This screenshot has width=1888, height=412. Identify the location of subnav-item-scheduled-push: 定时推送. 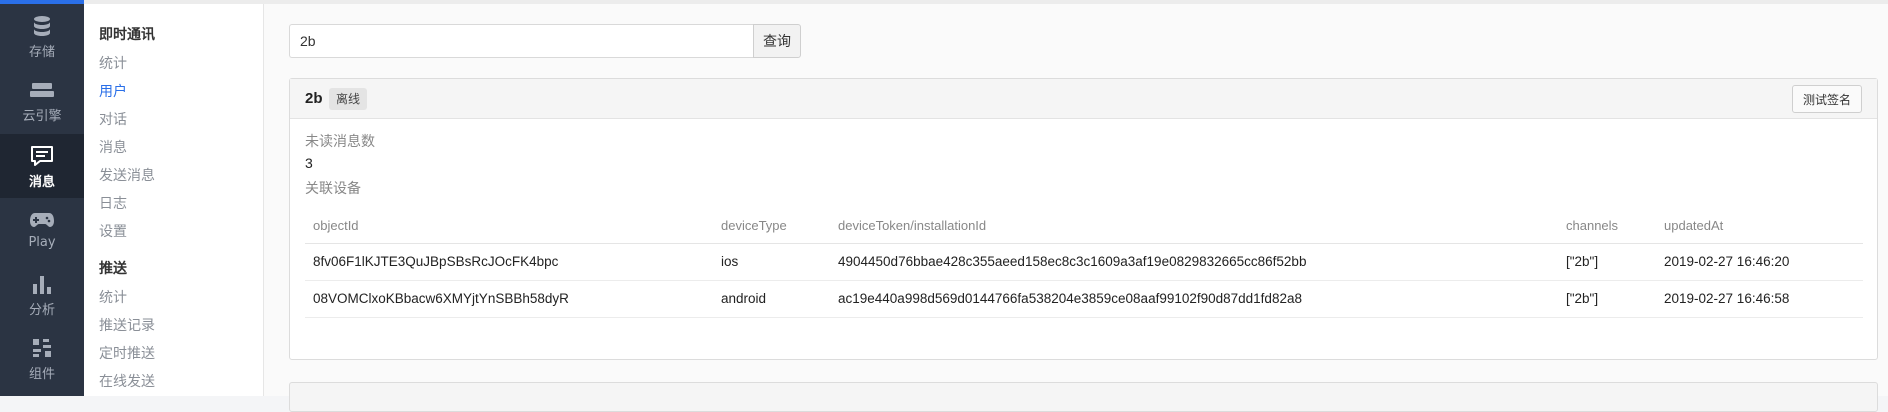
(127, 353).